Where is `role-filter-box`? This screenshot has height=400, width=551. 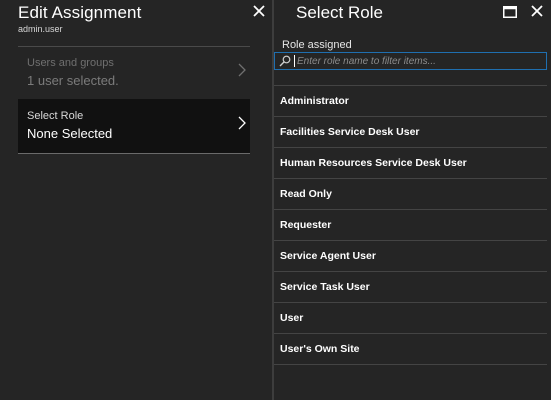
role-filter-box is located at coordinates (410, 61).